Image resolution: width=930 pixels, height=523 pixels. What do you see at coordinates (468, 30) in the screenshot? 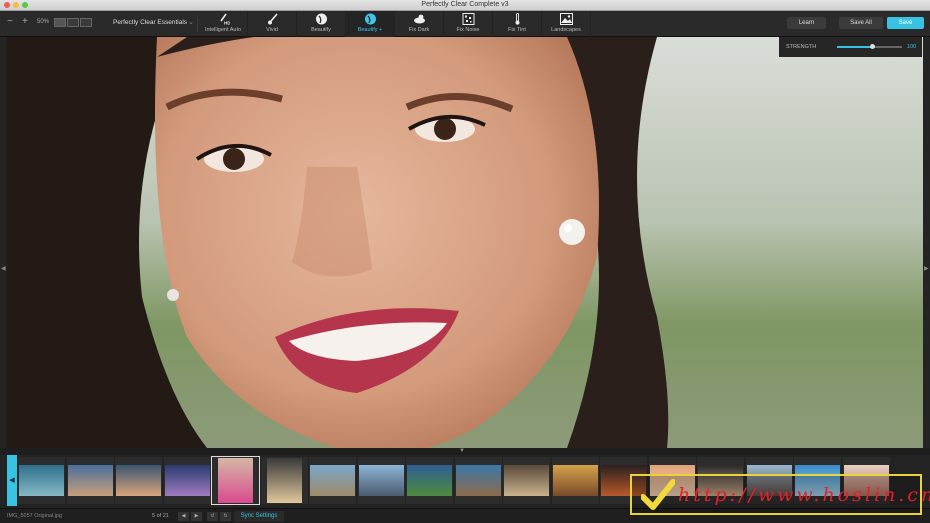
I see `tool-label: Fix Noise` at bounding box center [468, 30].